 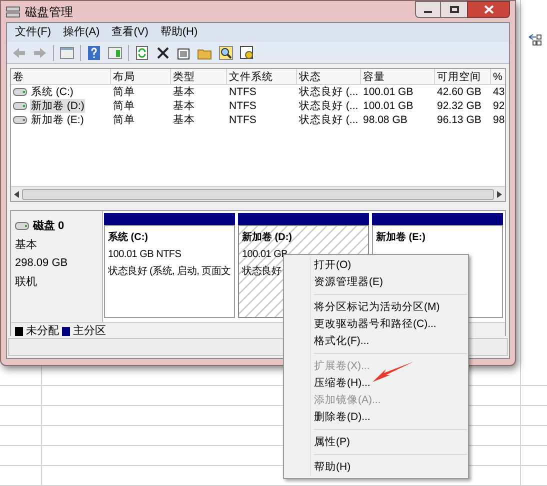 What do you see at coordinates (42, 263) in the screenshot?
I see `disk-size: 298.09 GB` at bounding box center [42, 263].